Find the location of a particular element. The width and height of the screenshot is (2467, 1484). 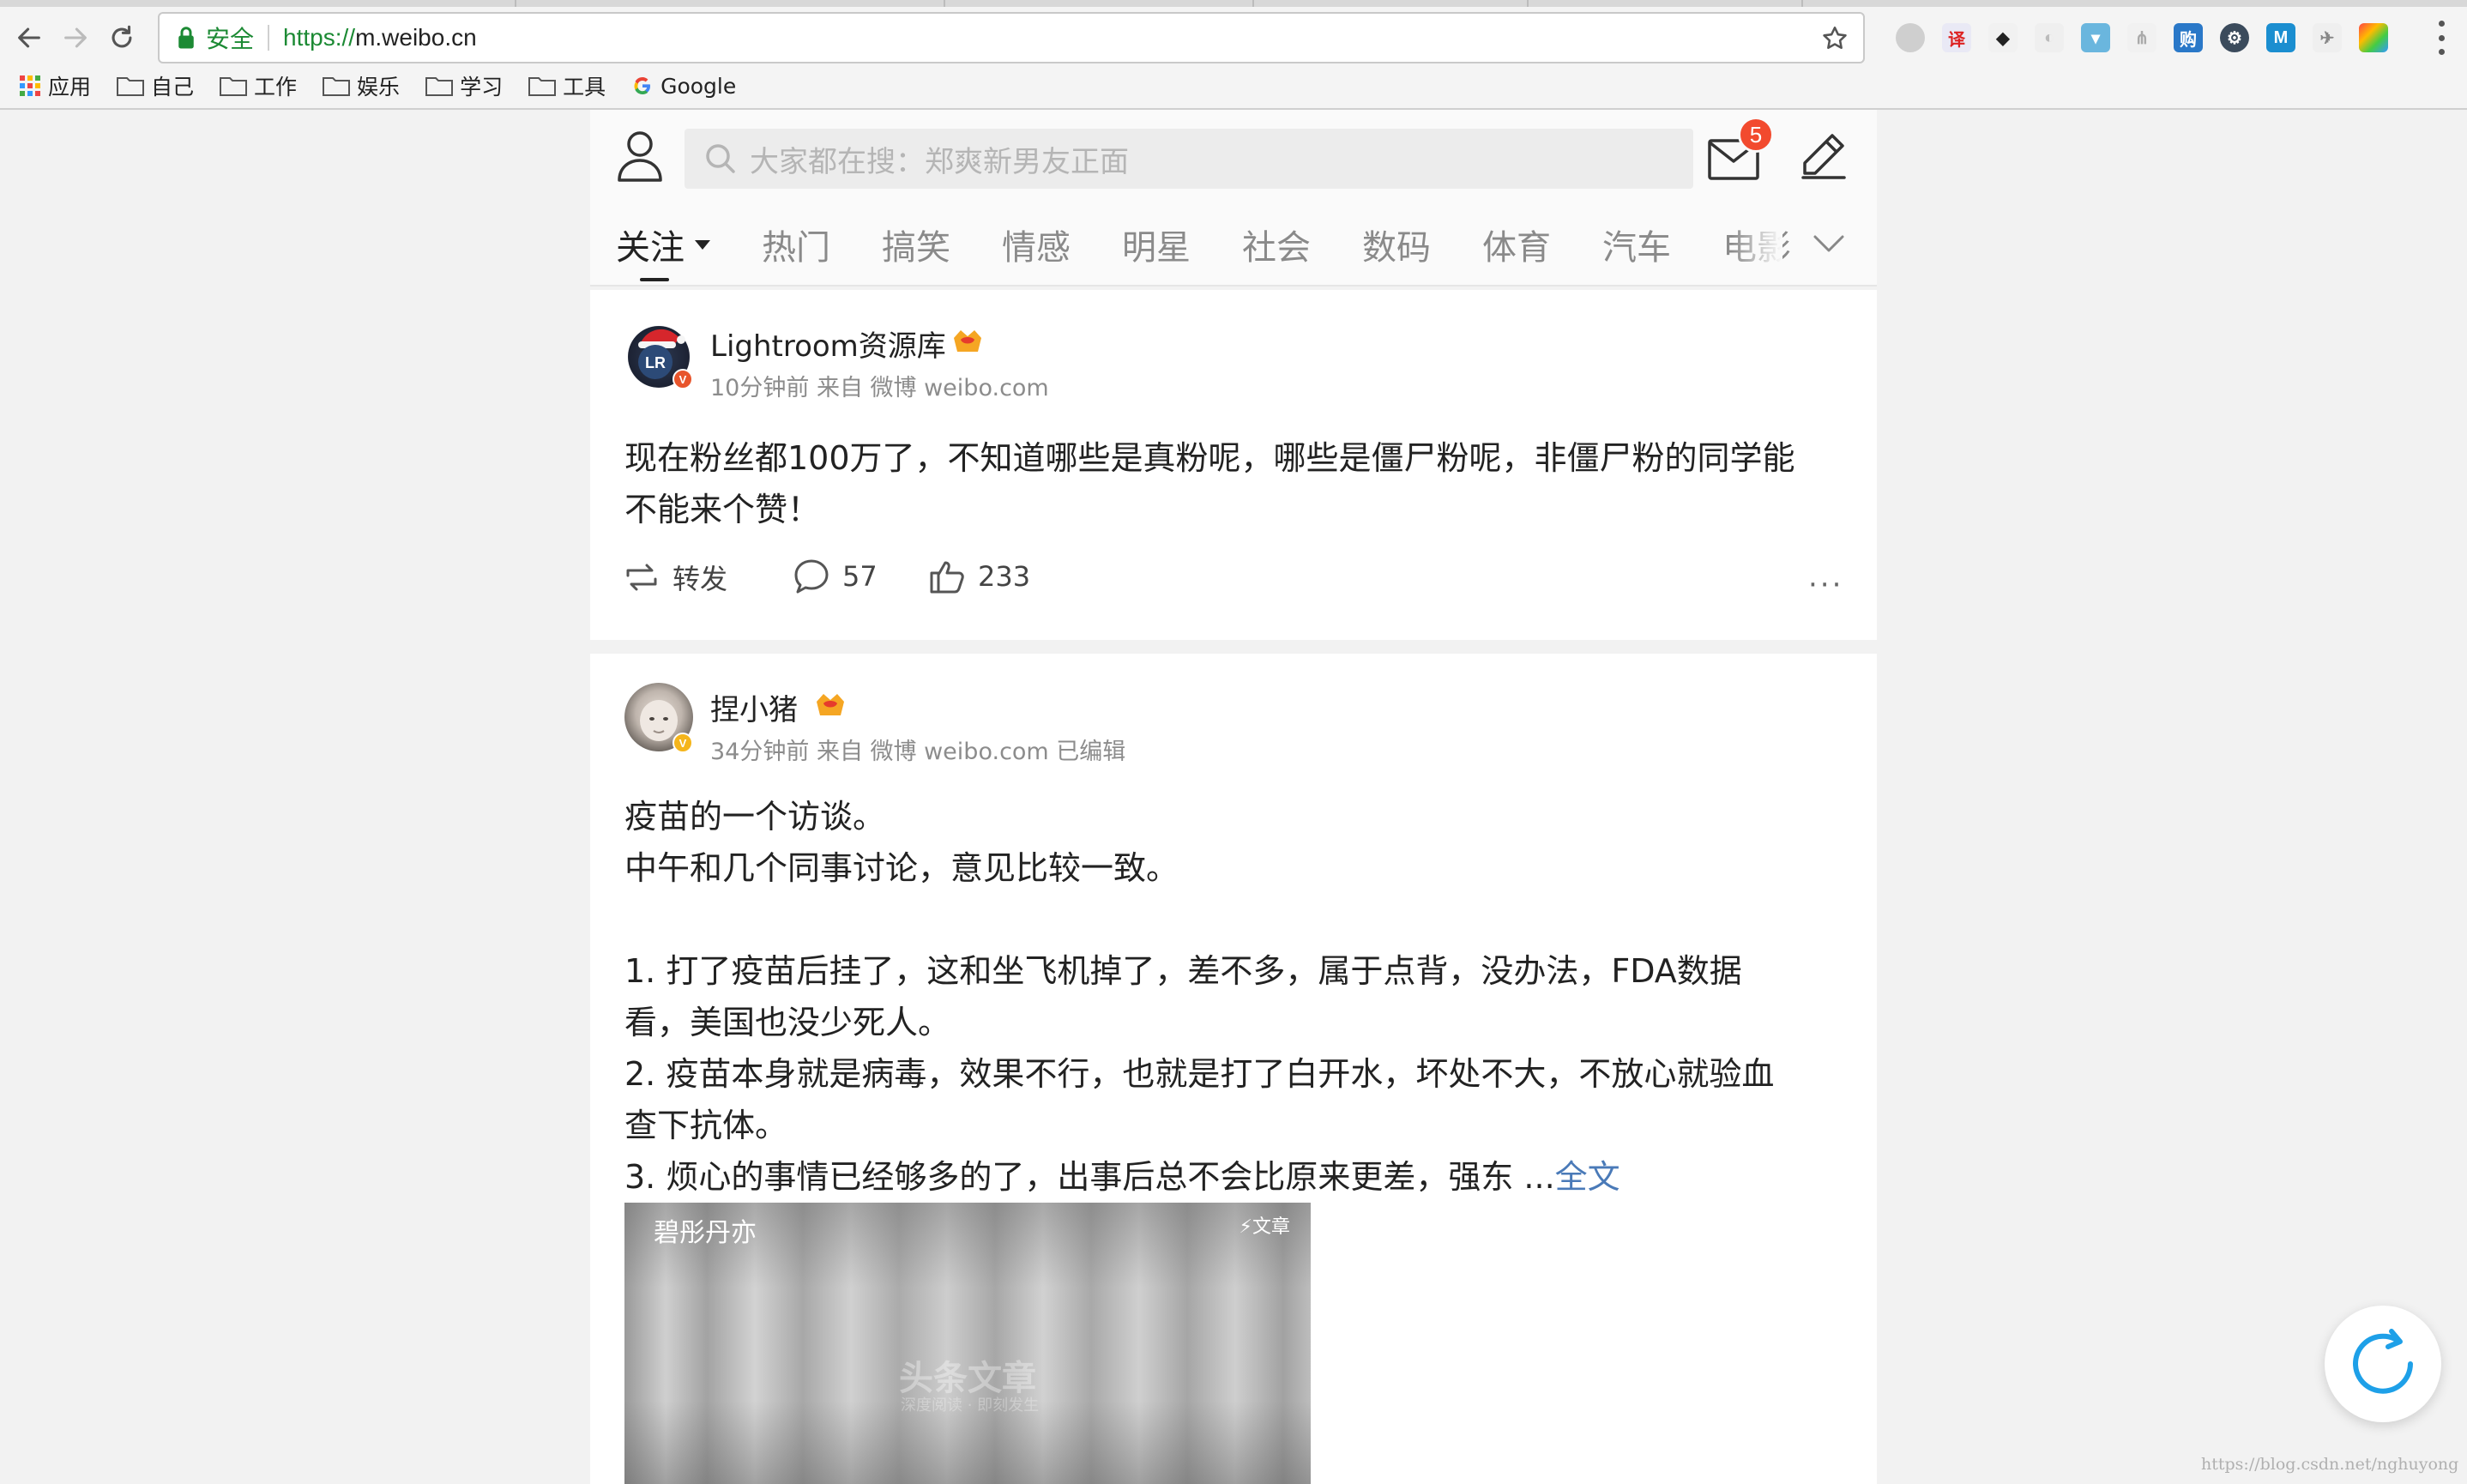

like-button: 233 is located at coordinates (979, 576).